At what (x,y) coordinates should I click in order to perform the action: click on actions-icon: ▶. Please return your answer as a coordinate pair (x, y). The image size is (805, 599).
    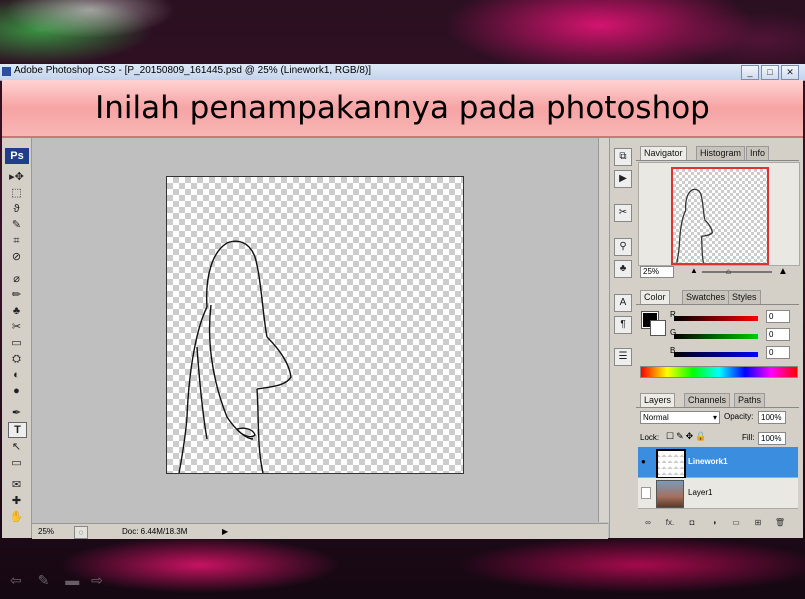
    Looking at the image, I should click on (623, 179).